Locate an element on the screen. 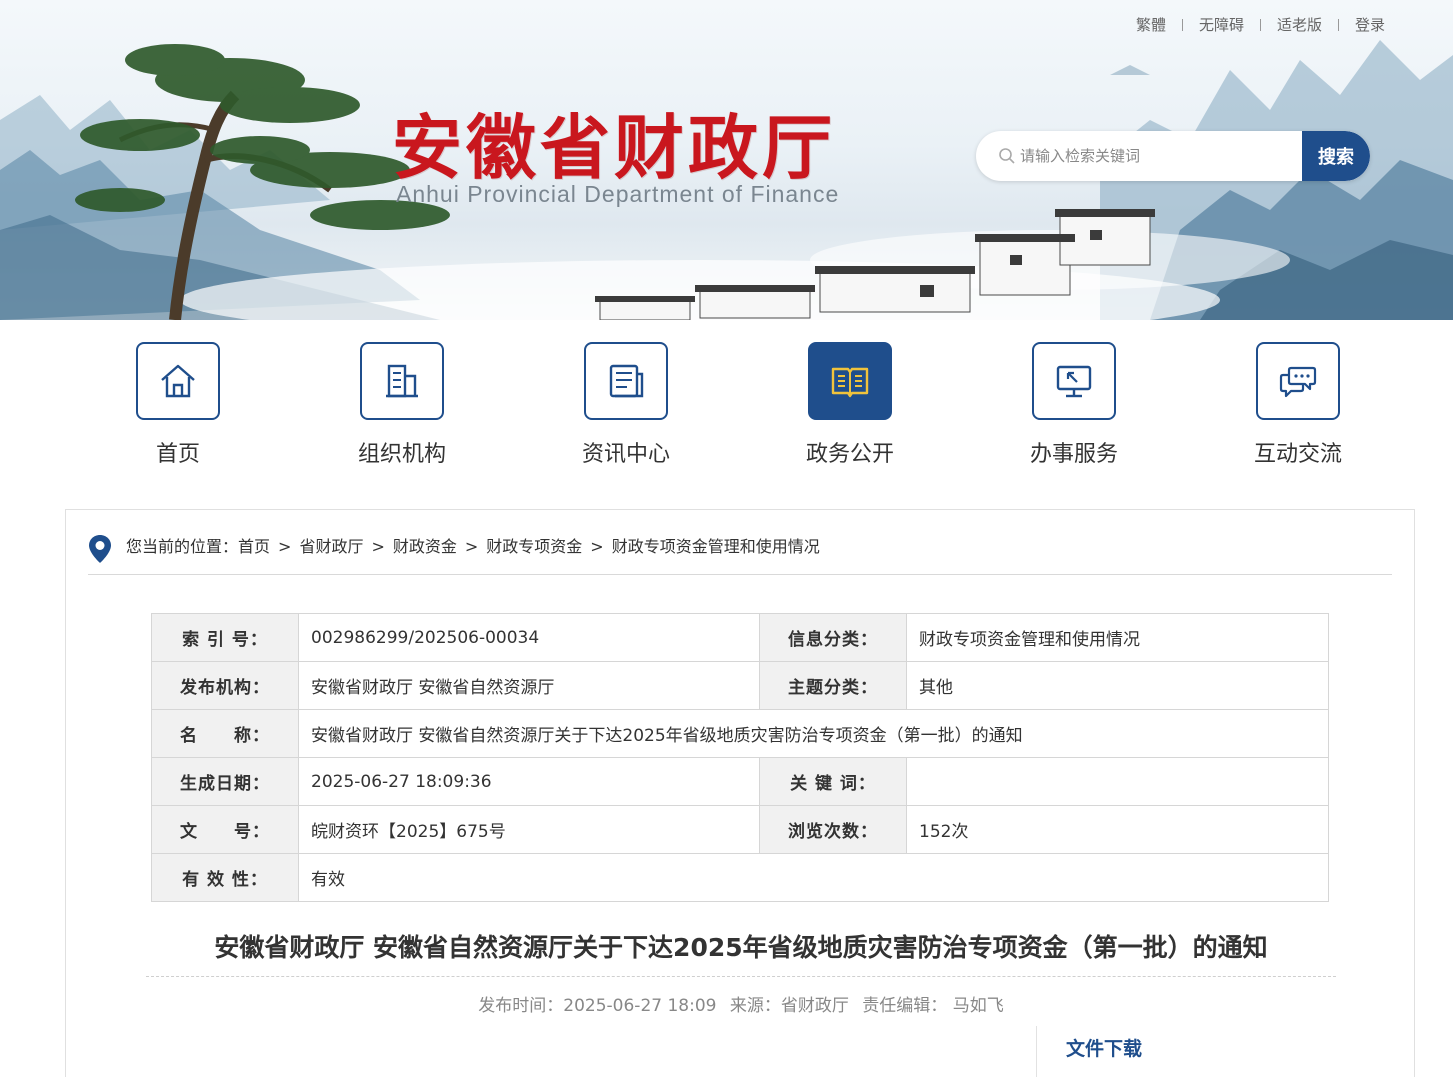  doc-number-value: 皖财资环【2025】675号 is located at coordinates (529, 829).